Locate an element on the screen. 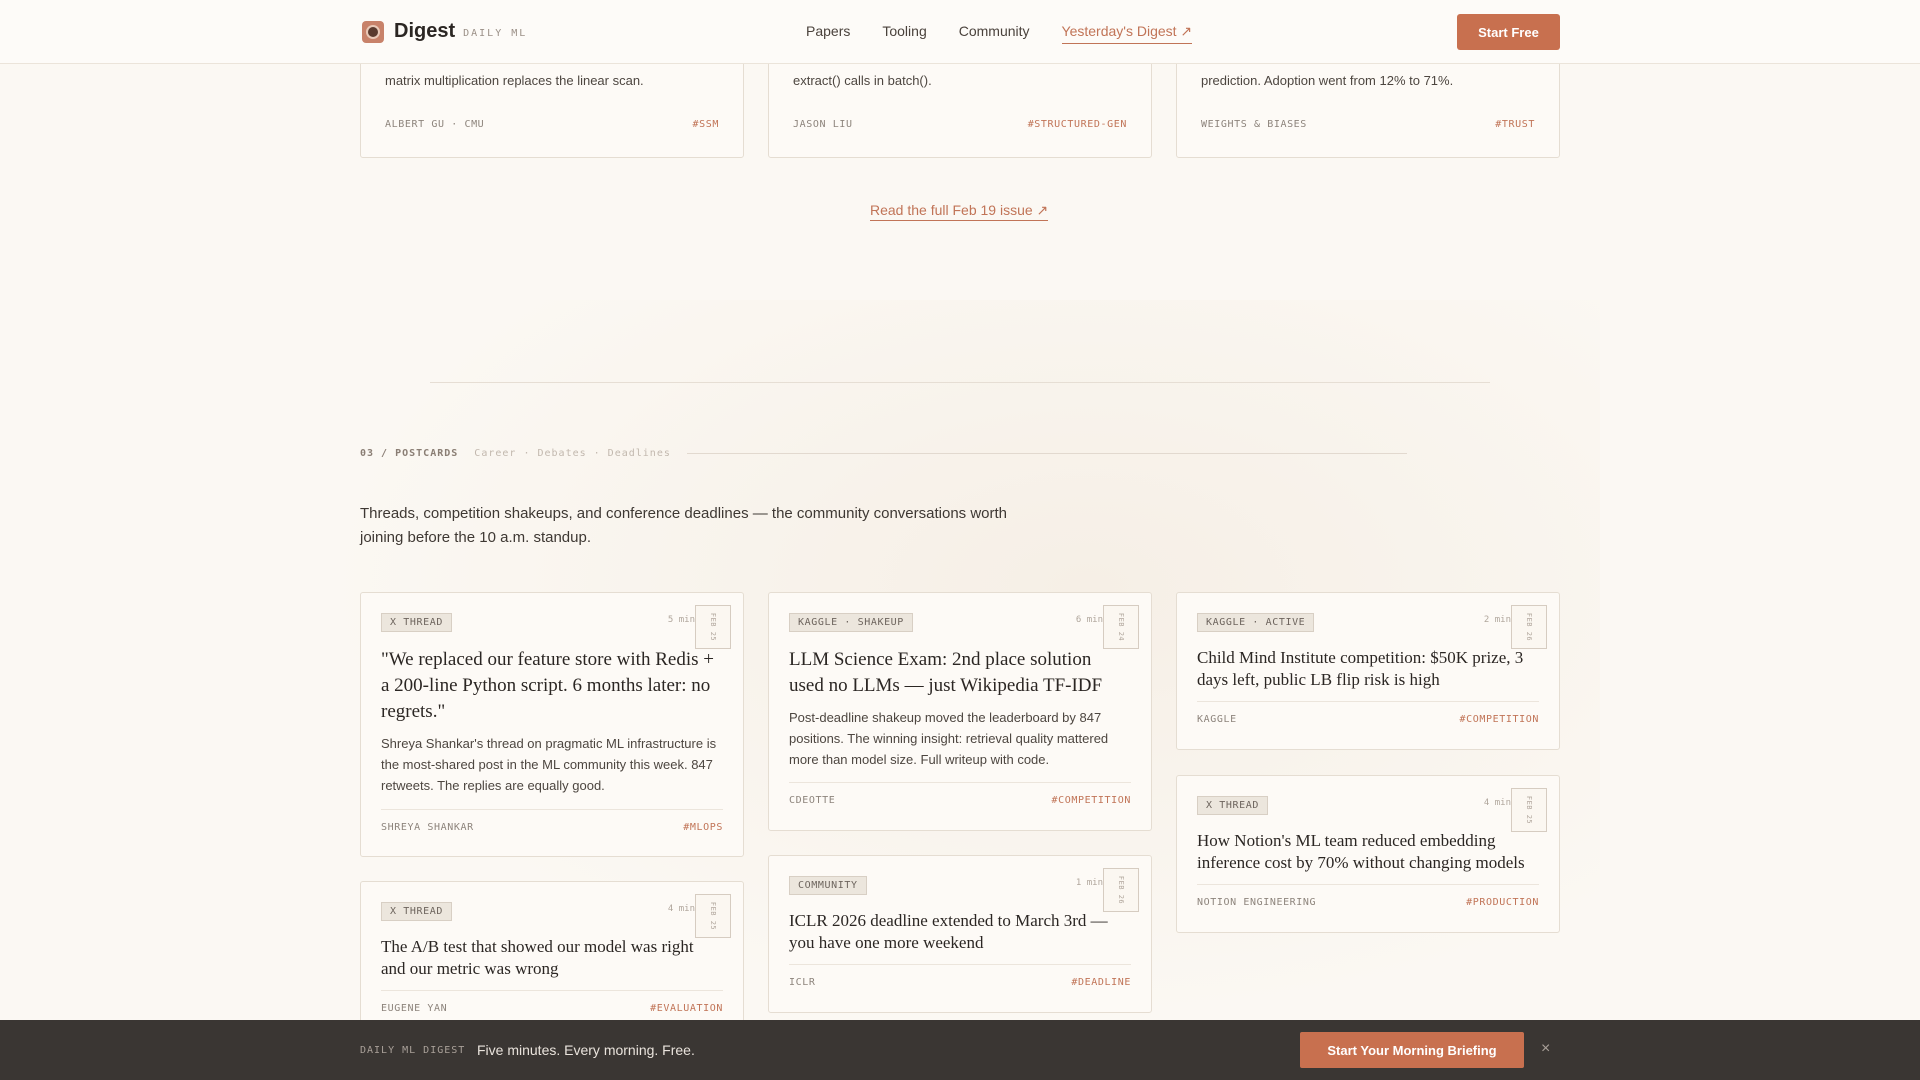  read-time: 2 min is located at coordinates (1497, 620).